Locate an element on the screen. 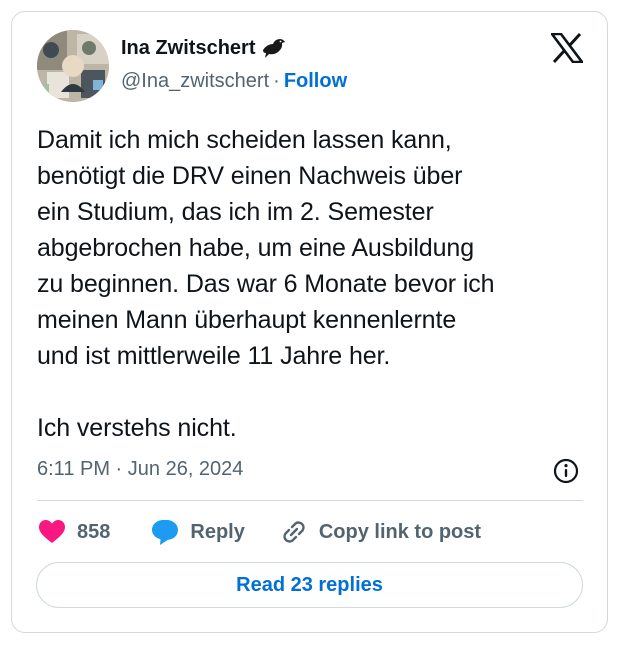 Image resolution: width=620 pixels, height=646 pixels. like-count: 858 is located at coordinates (94, 531).